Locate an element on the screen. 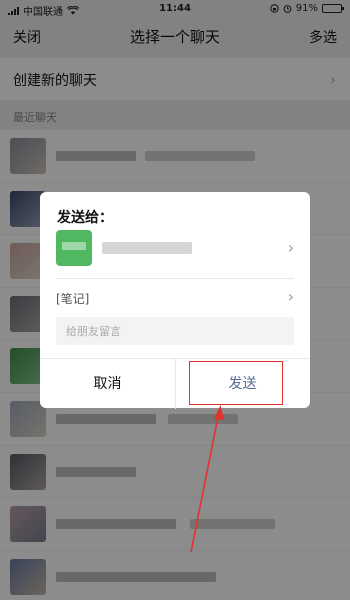  annotation-arrow is located at coordinates (207, 479).